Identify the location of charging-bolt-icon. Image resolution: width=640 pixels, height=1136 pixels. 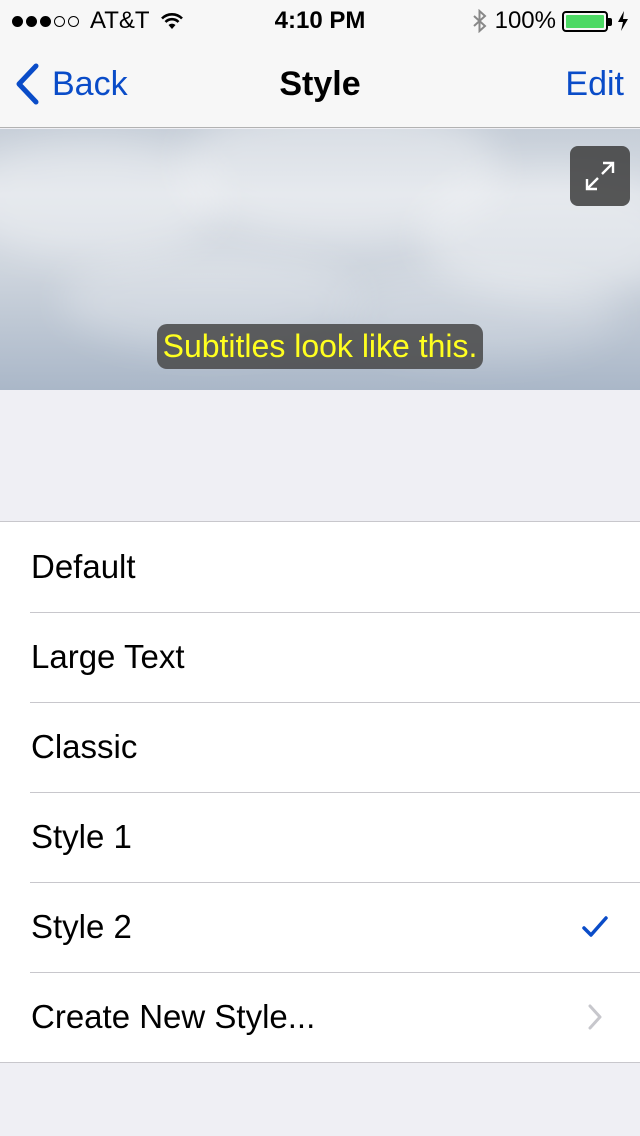
(623, 21).